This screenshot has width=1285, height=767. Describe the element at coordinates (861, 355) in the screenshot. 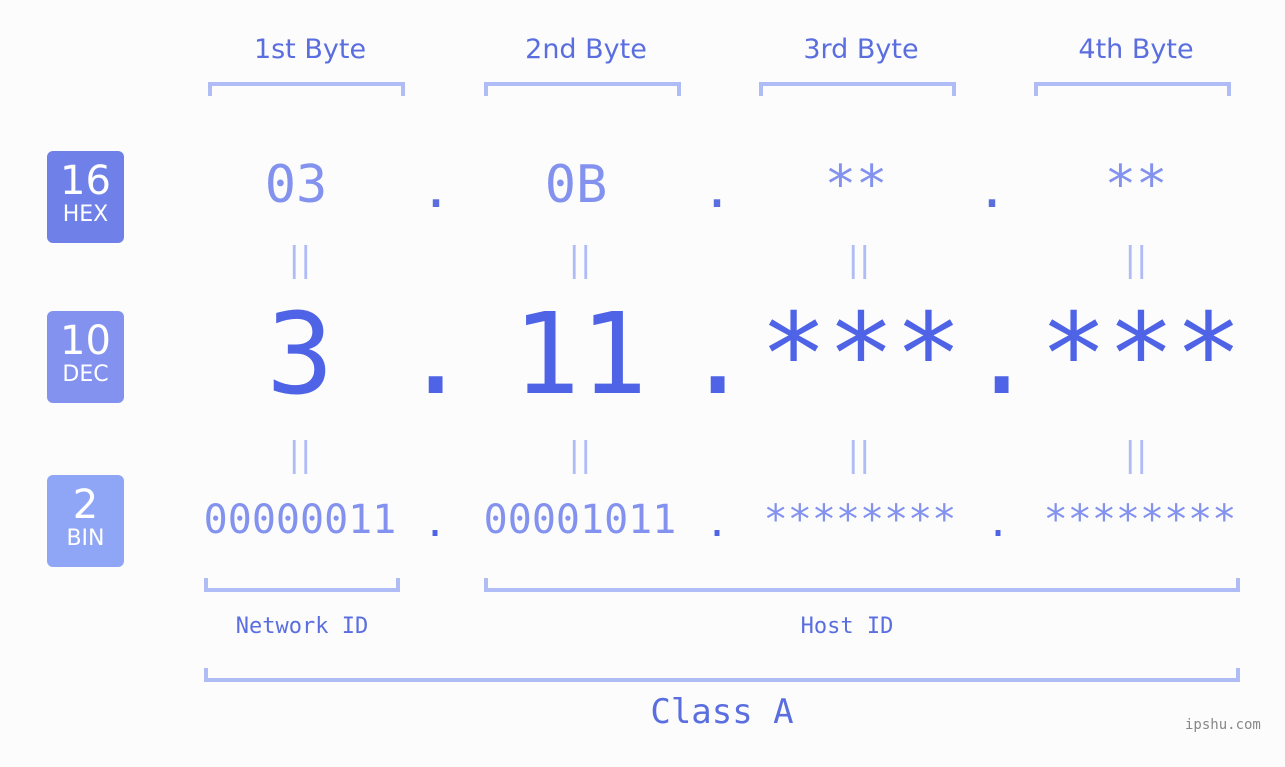

I see `dec-value-3: ***` at that location.